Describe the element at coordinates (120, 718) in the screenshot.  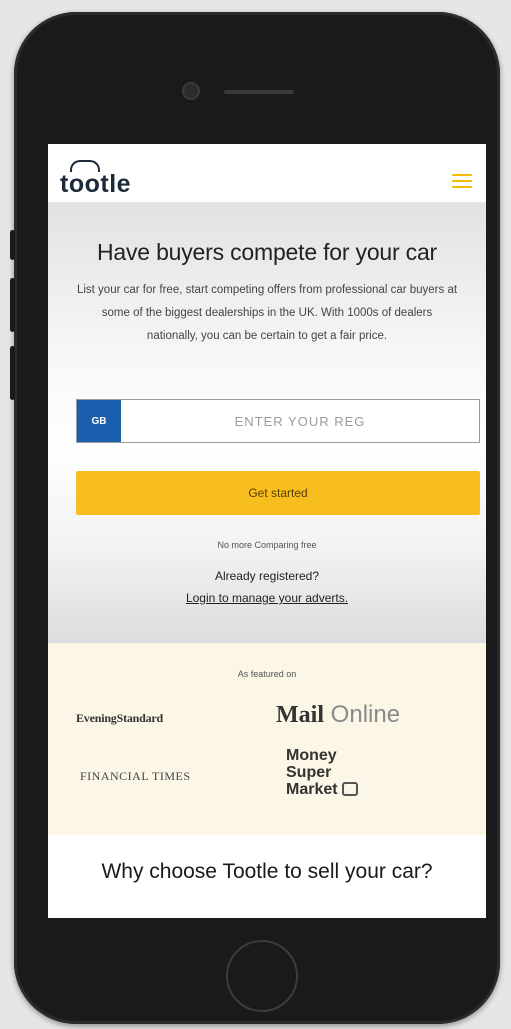
I see `evening-standard-logo: EveningStandard` at that location.